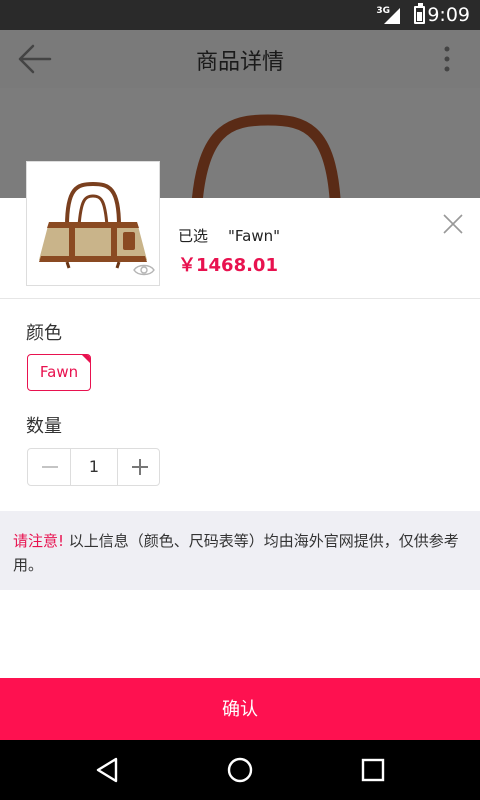  Describe the element at coordinates (240, 15) in the screenshot. I see `status-bar: 3G 9:09` at that location.